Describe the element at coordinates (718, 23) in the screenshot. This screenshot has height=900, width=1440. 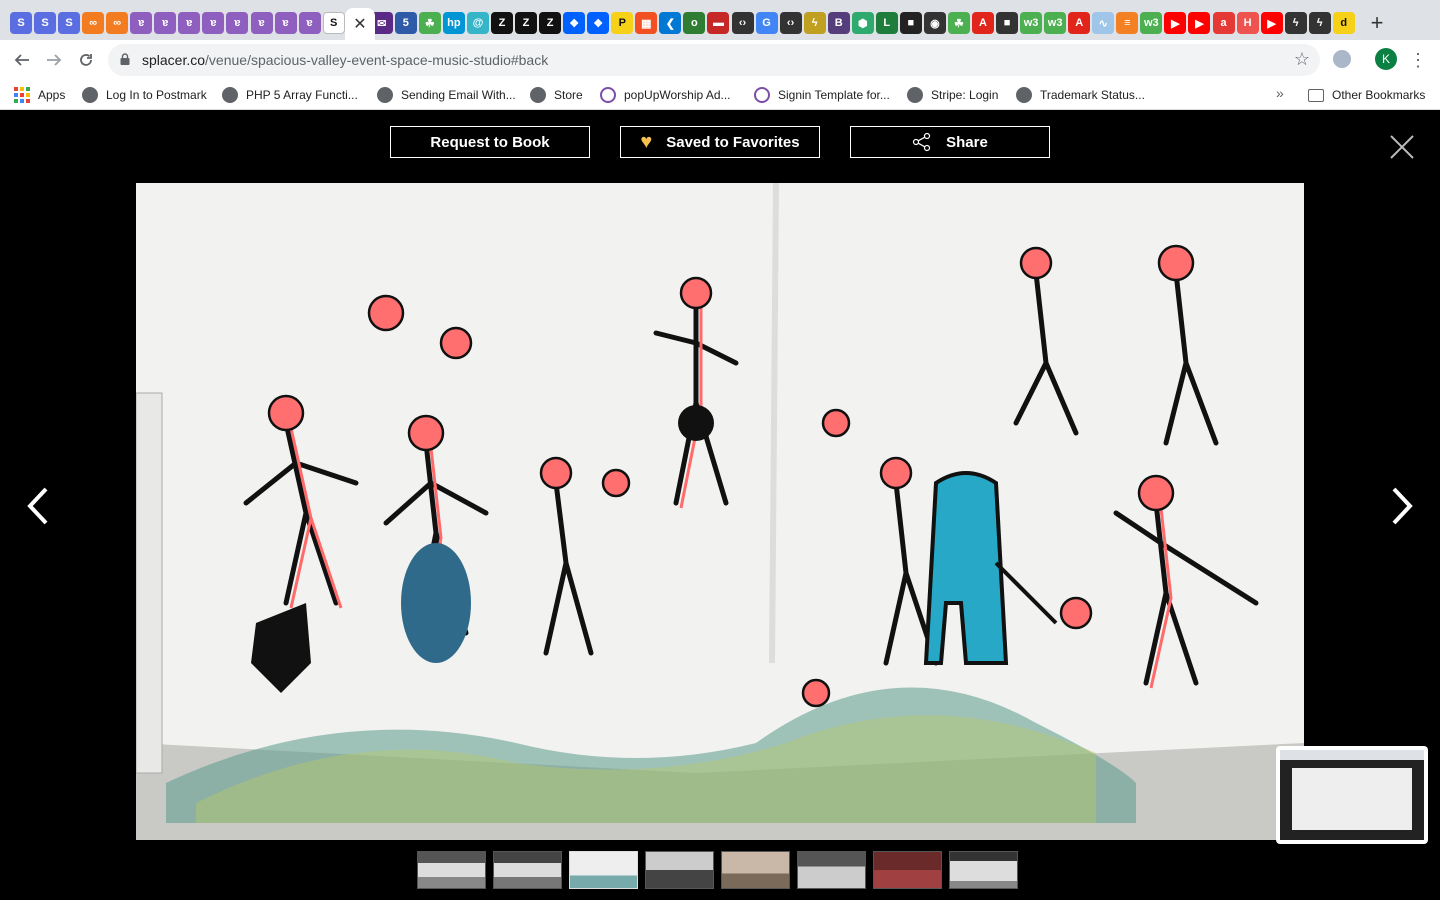
I see `red-box-icon: ▬` at that location.